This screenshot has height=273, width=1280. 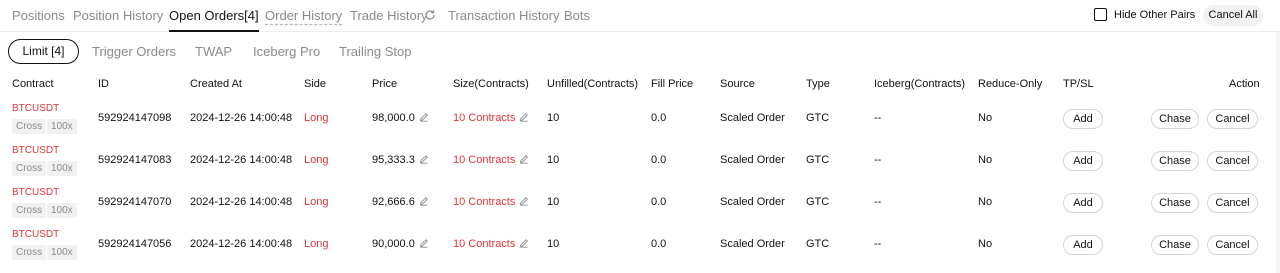 What do you see at coordinates (491, 84) in the screenshot?
I see `col-size: Size(Contracts)` at bounding box center [491, 84].